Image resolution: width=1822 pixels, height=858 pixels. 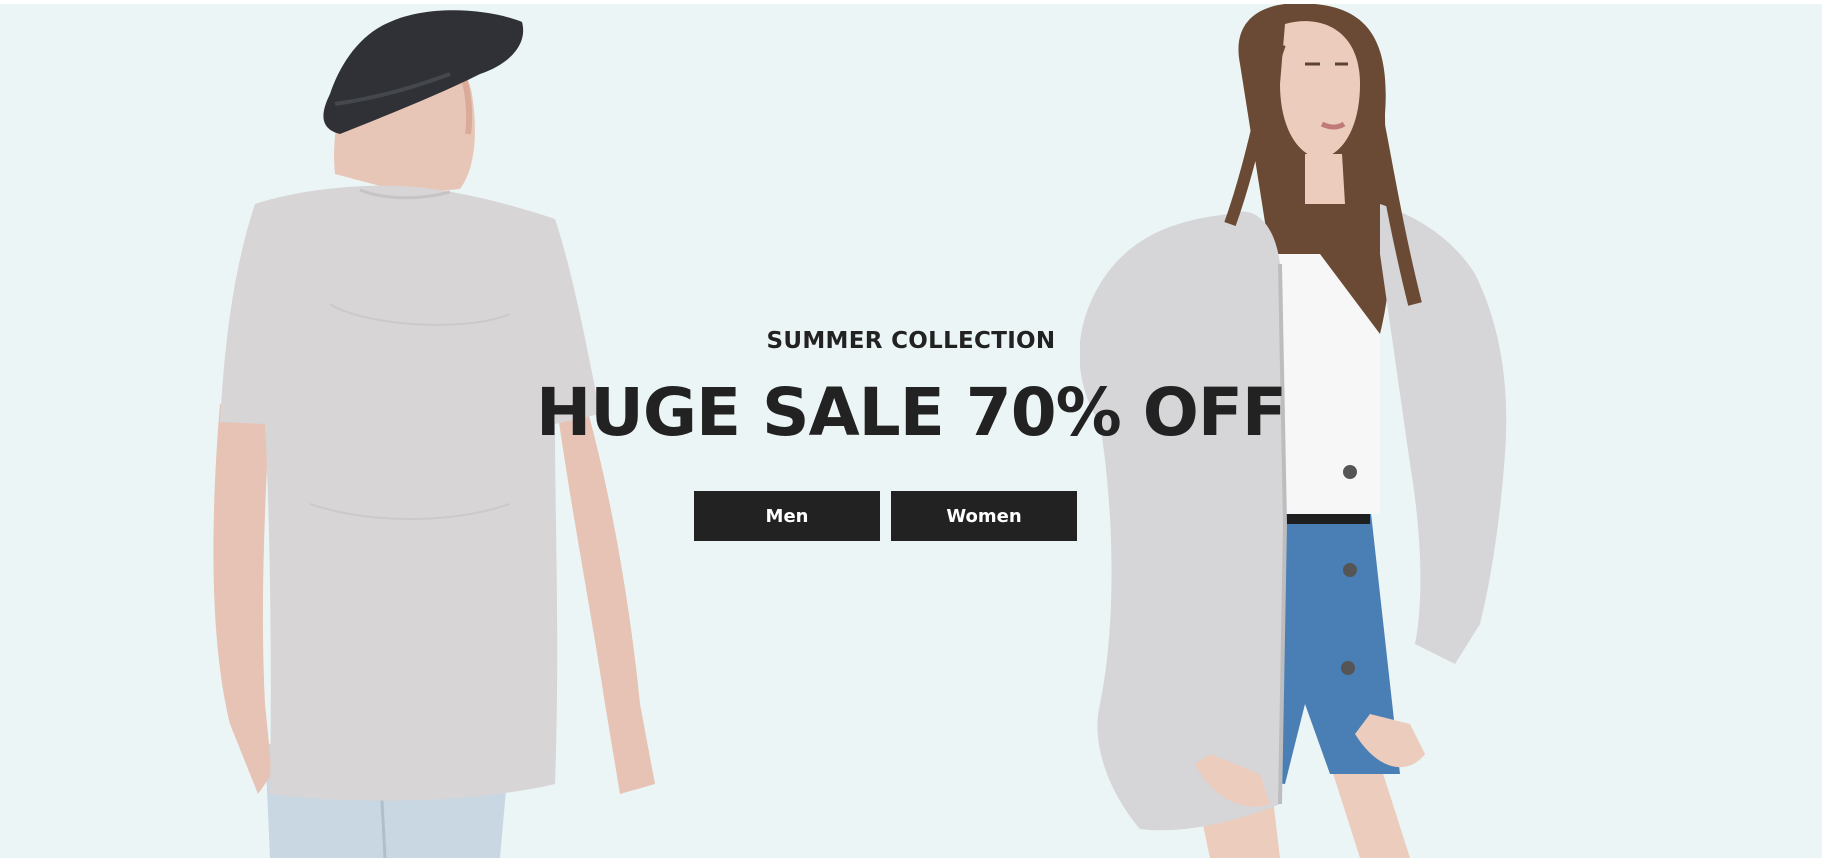 What do you see at coordinates (984, 516) in the screenshot?
I see `shop-women-button: Women` at bounding box center [984, 516].